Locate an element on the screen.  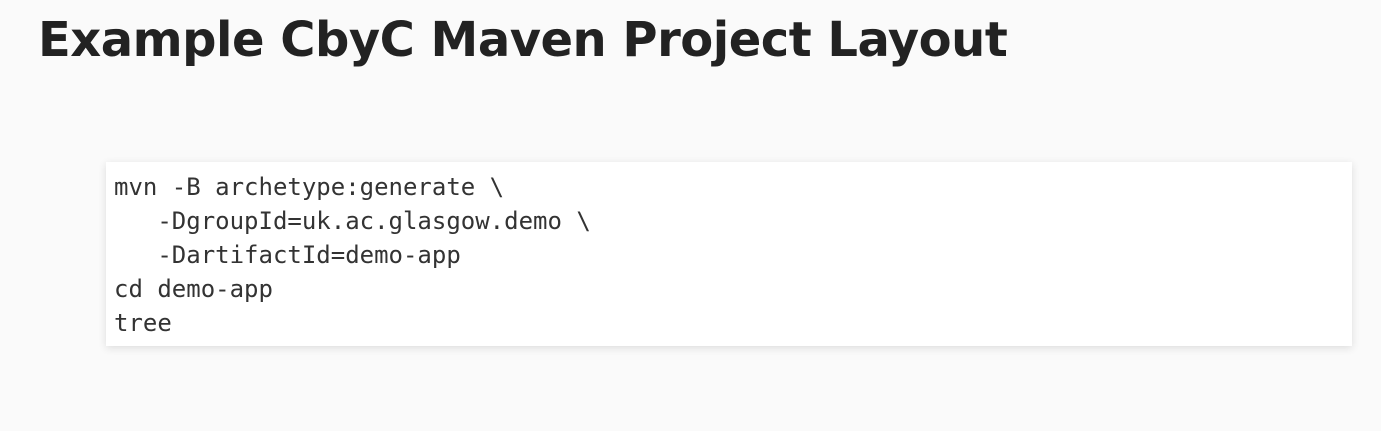
code-line: -DartifactId=demo-app is located at coordinates (287, 255).